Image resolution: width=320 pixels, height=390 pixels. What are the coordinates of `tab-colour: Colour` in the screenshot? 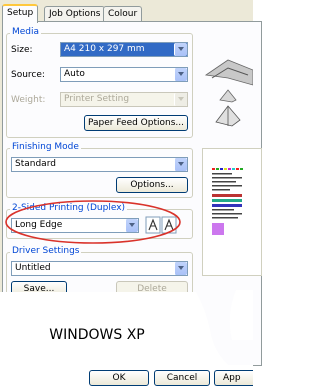 It's located at (123, 14).